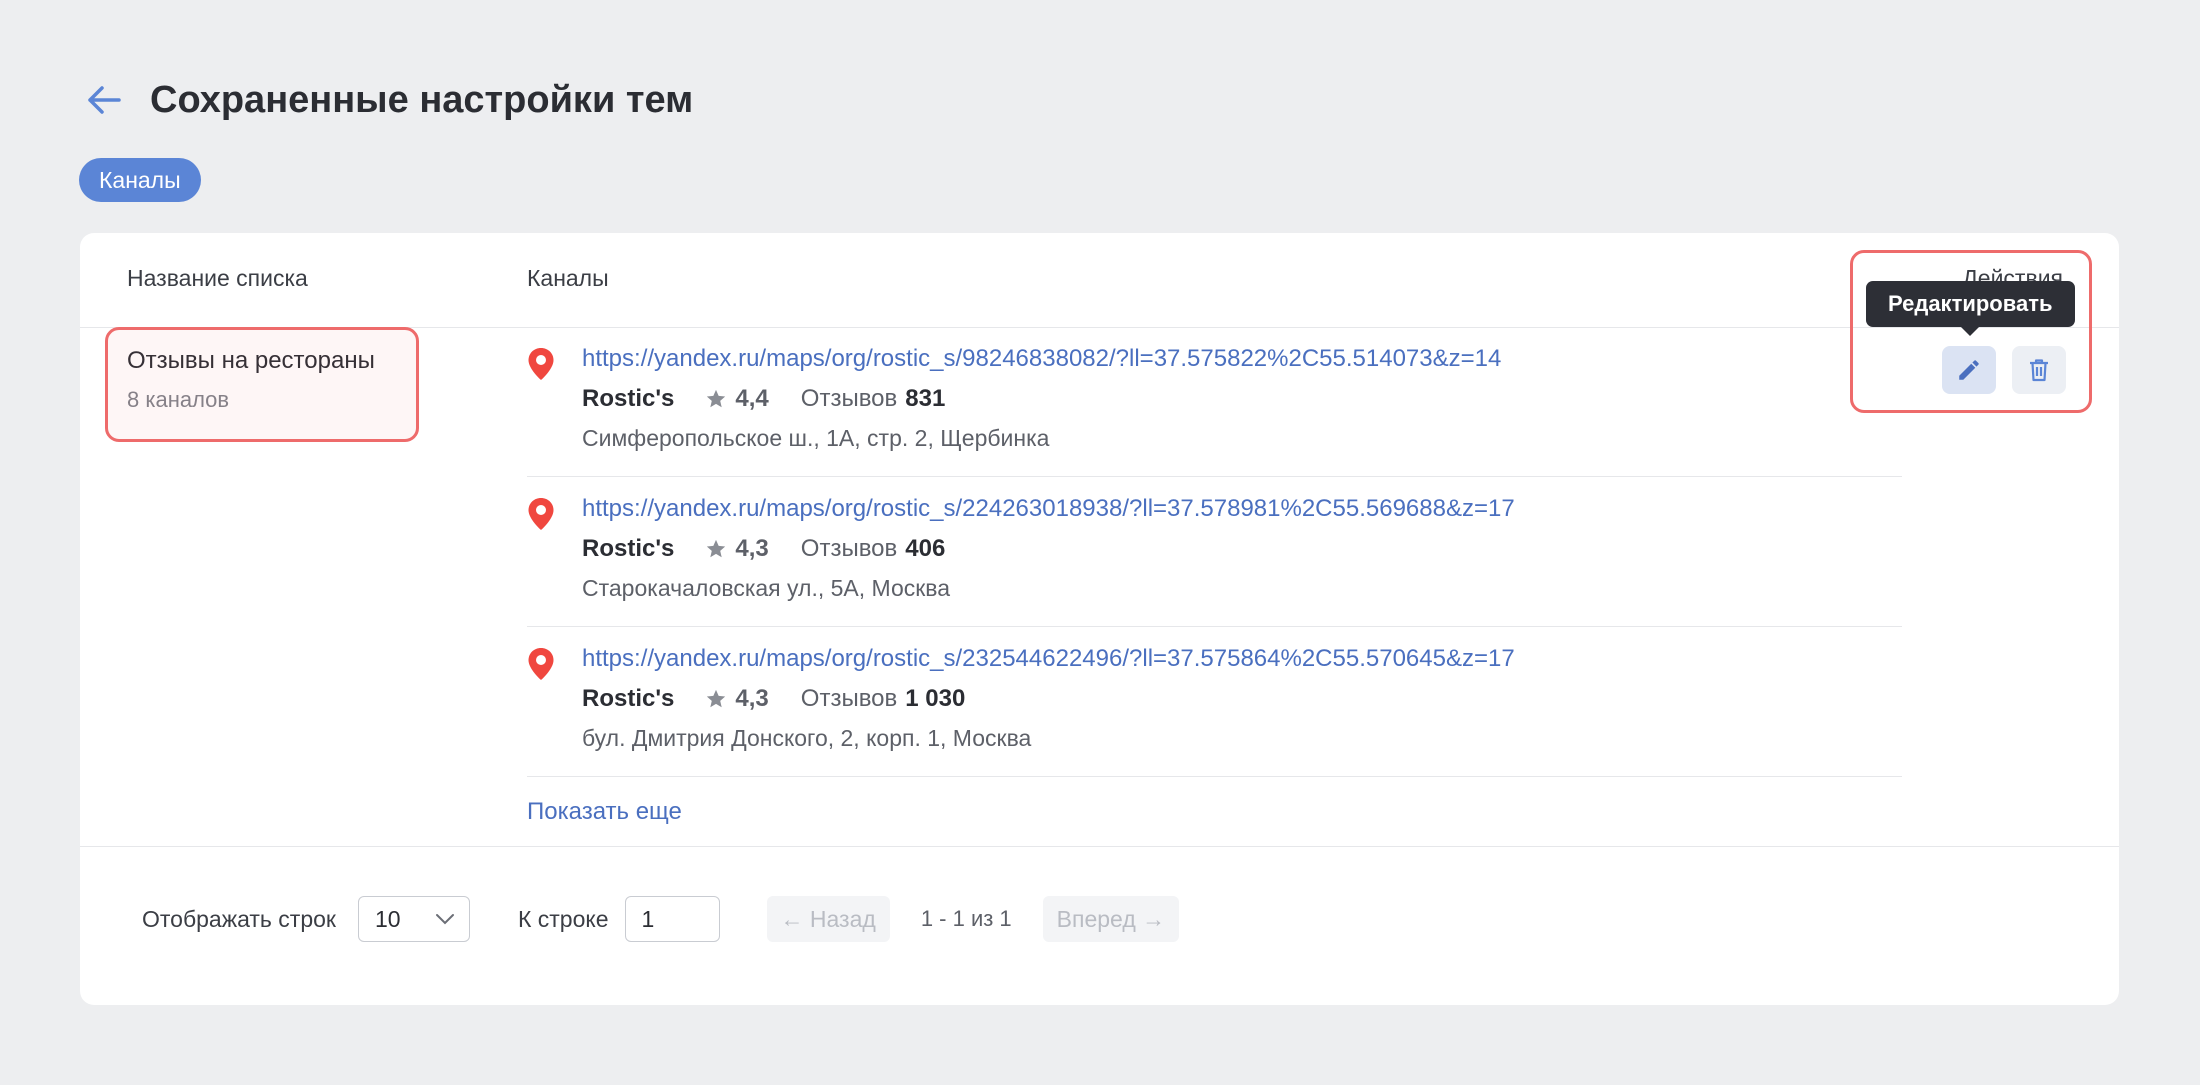 Image resolution: width=2200 pixels, height=1085 pixels. I want to click on page-info: 1 - 1 из 1, so click(966, 918).